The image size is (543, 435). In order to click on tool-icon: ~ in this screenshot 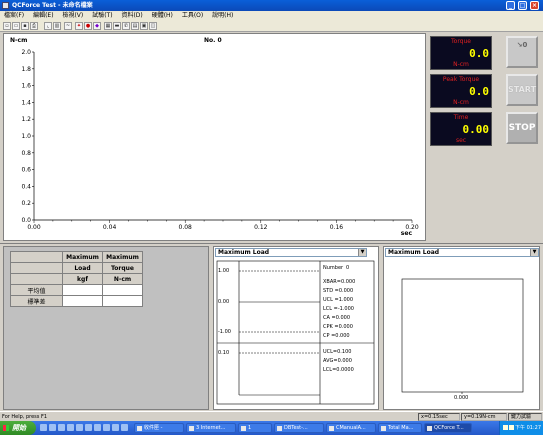, I will do `click(68, 26)`.